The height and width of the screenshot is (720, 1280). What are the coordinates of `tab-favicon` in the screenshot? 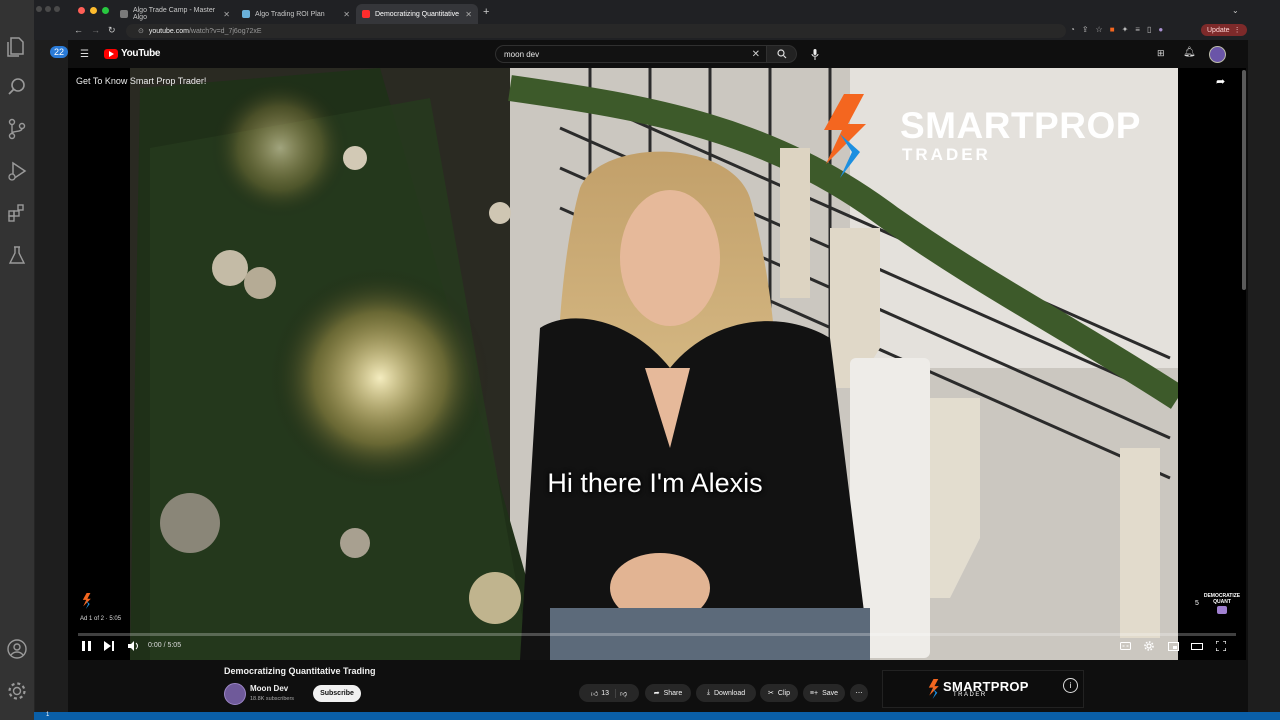 It's located at (124, 14).